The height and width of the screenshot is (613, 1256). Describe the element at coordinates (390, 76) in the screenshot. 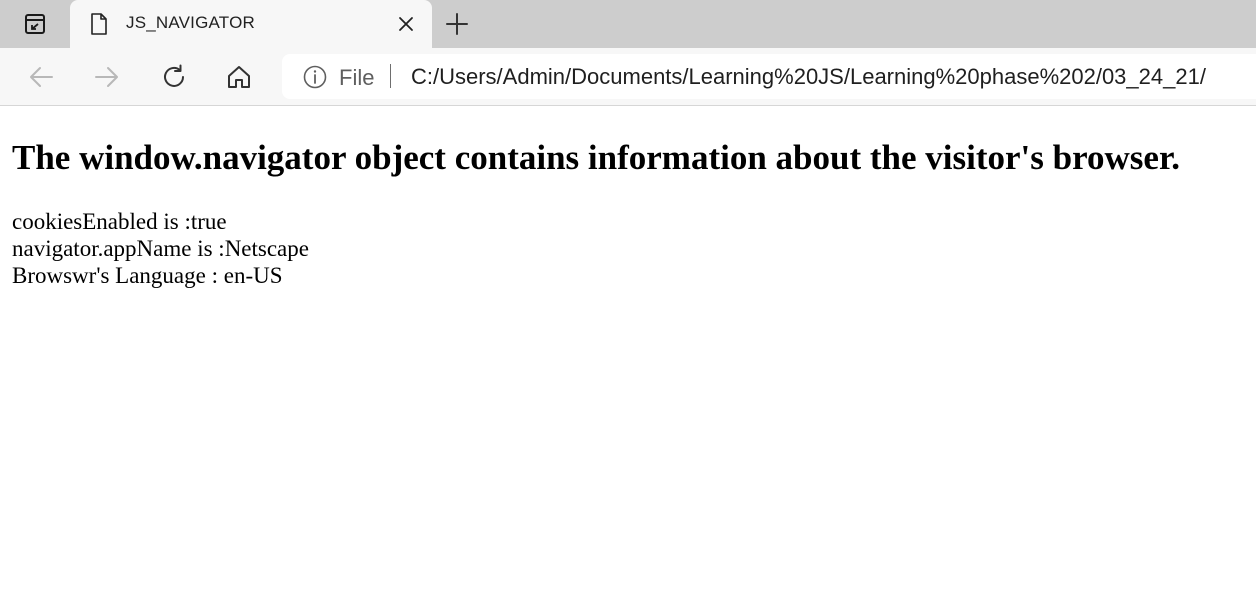

I see `url-separator` at that location.